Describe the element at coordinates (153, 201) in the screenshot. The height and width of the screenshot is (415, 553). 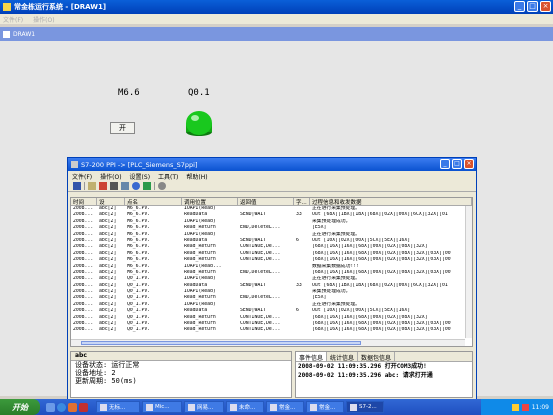
I see `col-point: 点名` at that location.